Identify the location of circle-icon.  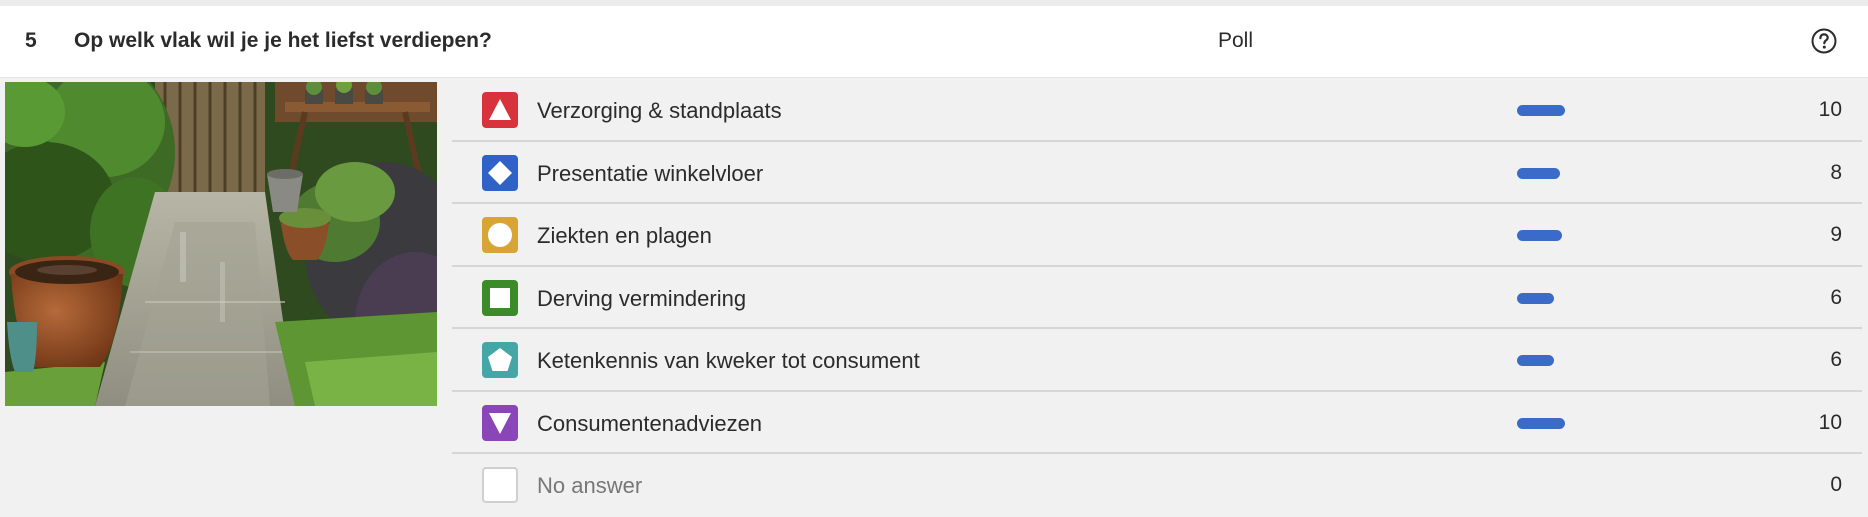
(500, 235).